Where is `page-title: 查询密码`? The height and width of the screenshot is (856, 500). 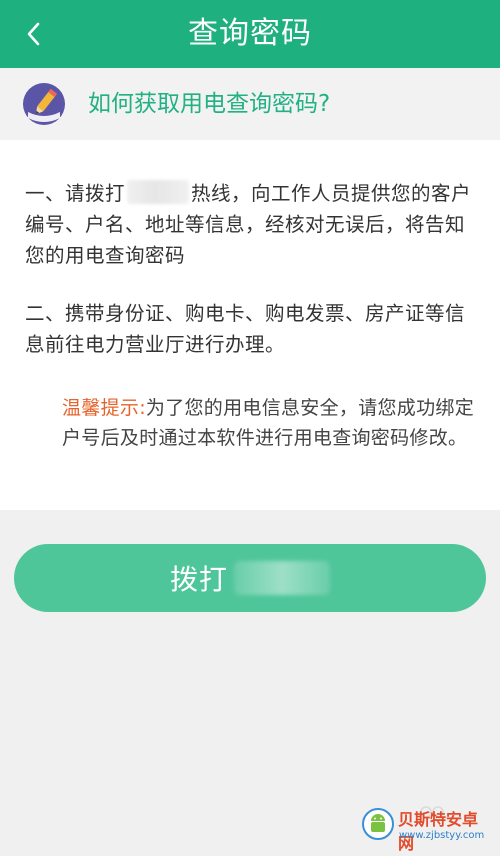
page-title: 查询密码 is located at coordinates (250, 33).